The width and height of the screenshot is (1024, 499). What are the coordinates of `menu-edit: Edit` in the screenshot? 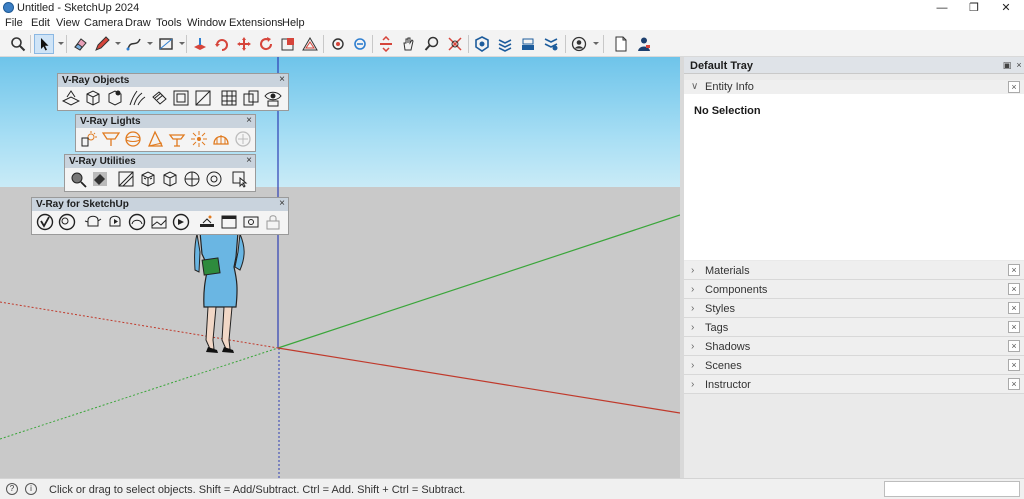 It's located at (40, 23).